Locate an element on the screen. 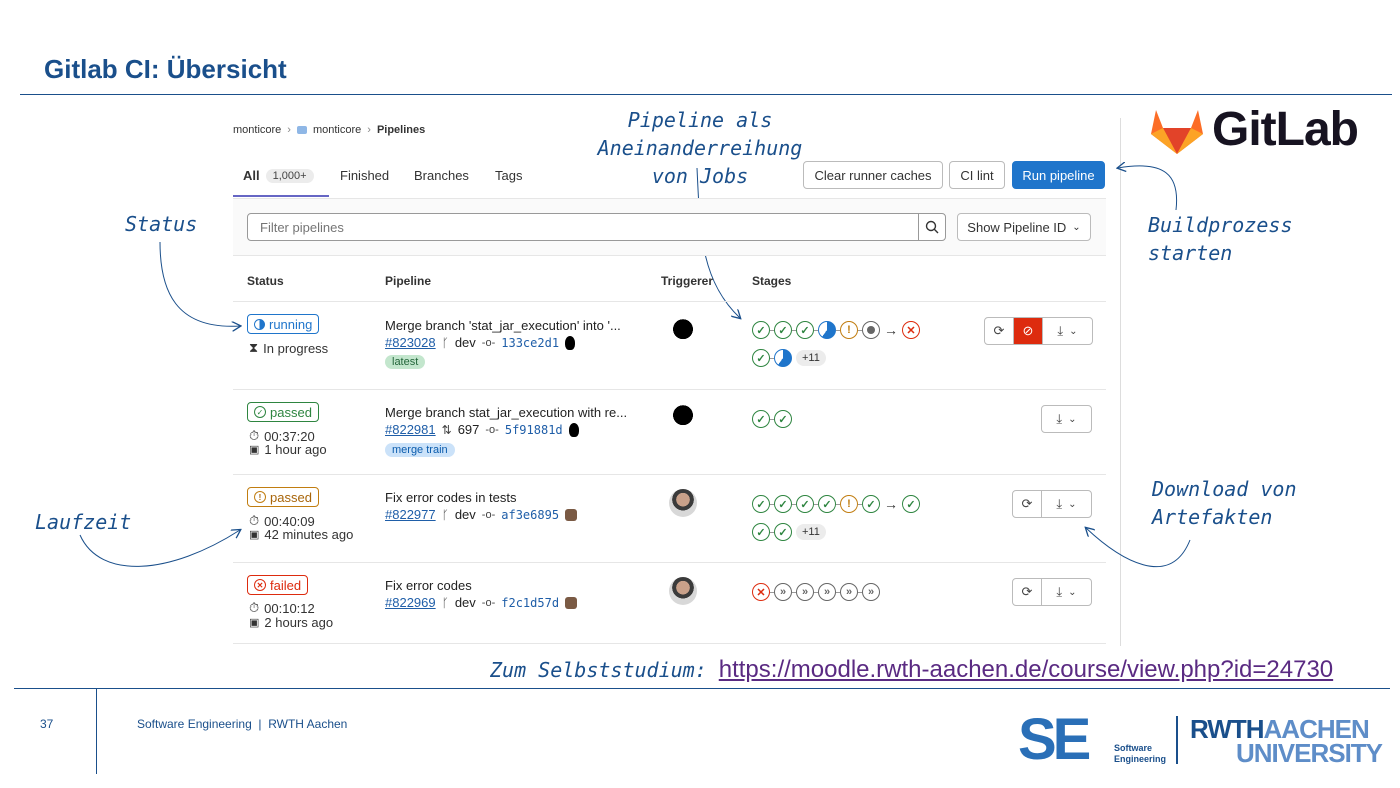 The height and width of the screenshot is (788, 1400). warning-icon: ! is located at coordinates (260, 497).